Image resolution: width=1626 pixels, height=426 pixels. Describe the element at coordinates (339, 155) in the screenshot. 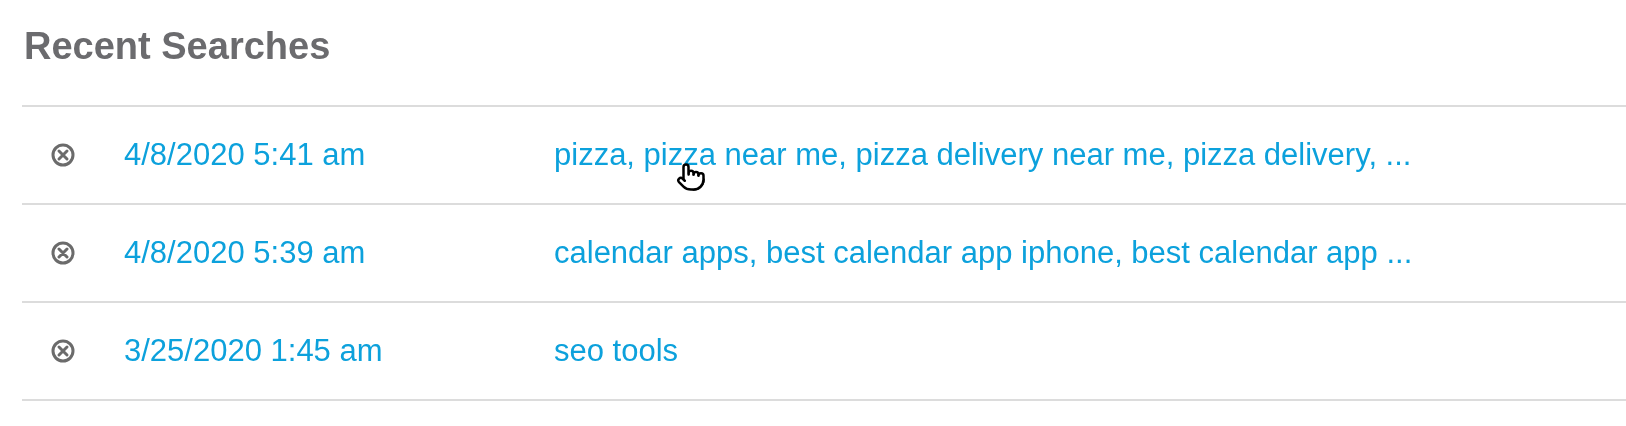

I see `search-date-link: 4/8/2020 5:41 am` at that location.